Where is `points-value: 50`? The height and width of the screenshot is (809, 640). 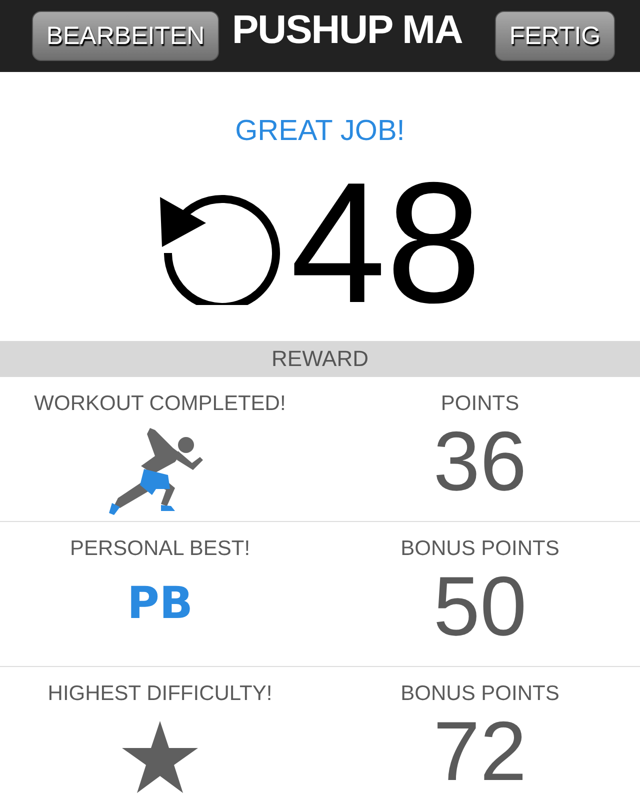 points-value: 50 is located at coordinates (480, 606).